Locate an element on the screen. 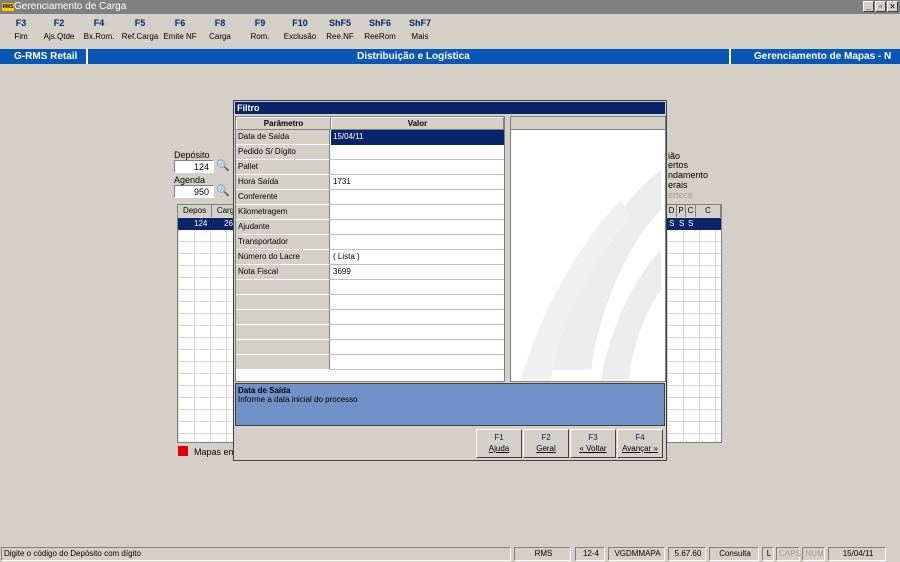  background-grid-right: D P C C S S S is located at coordinates (694, 323).